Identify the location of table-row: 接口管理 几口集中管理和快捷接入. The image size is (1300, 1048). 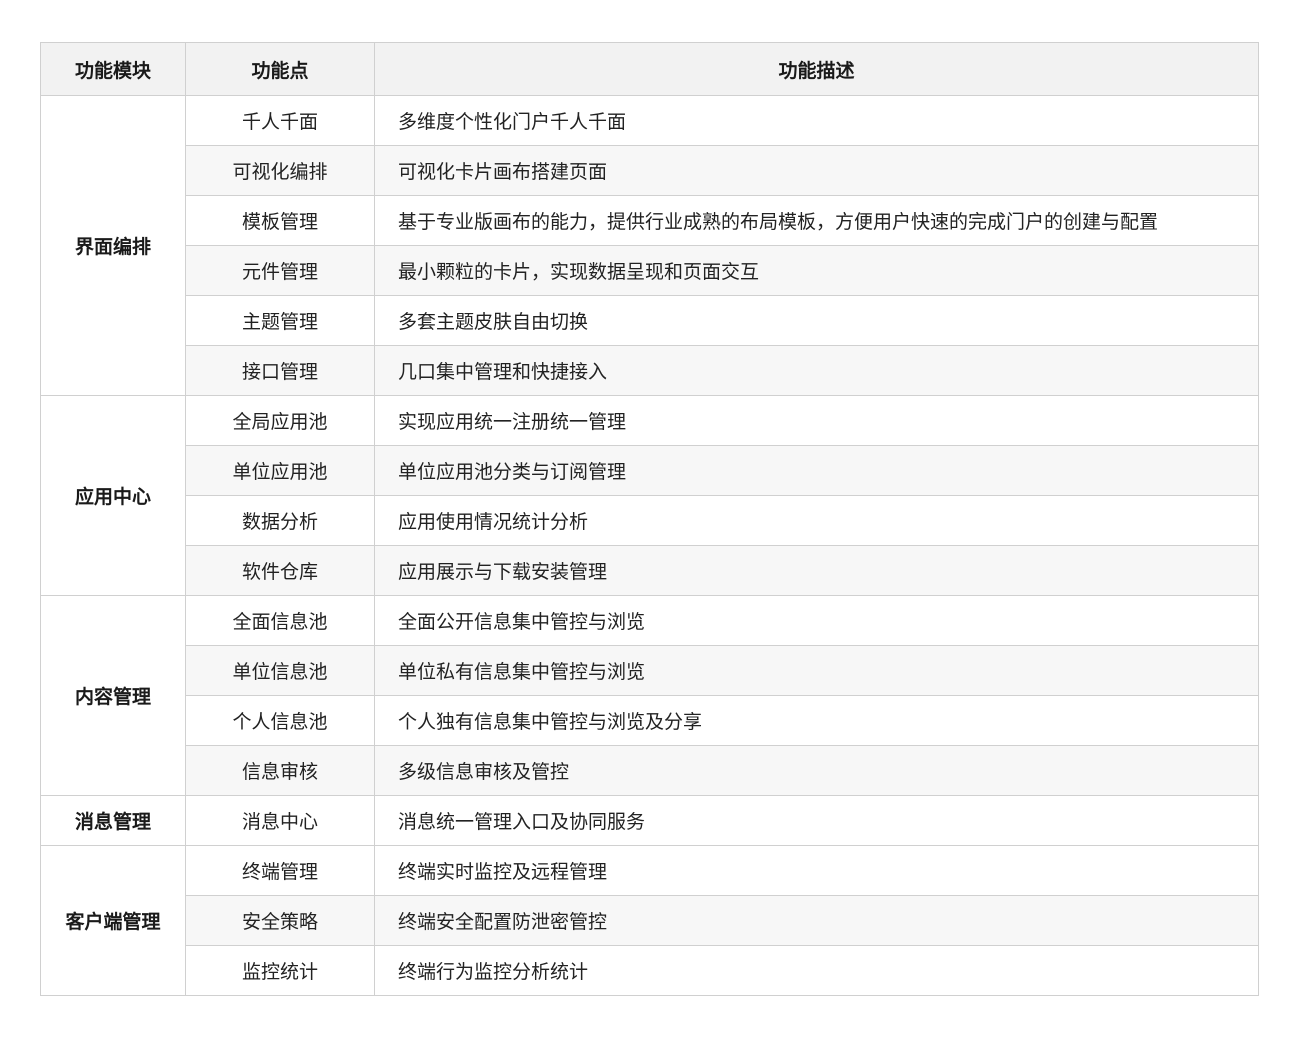
(650, 370).